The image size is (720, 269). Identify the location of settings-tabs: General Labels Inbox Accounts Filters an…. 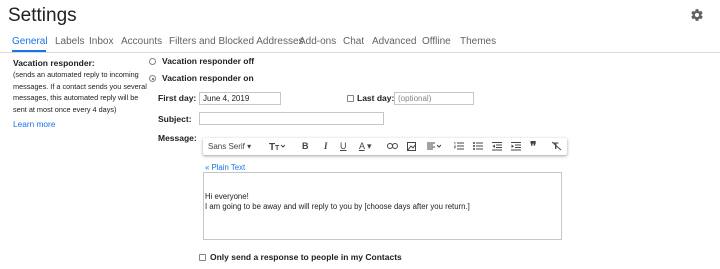
(360, 41).